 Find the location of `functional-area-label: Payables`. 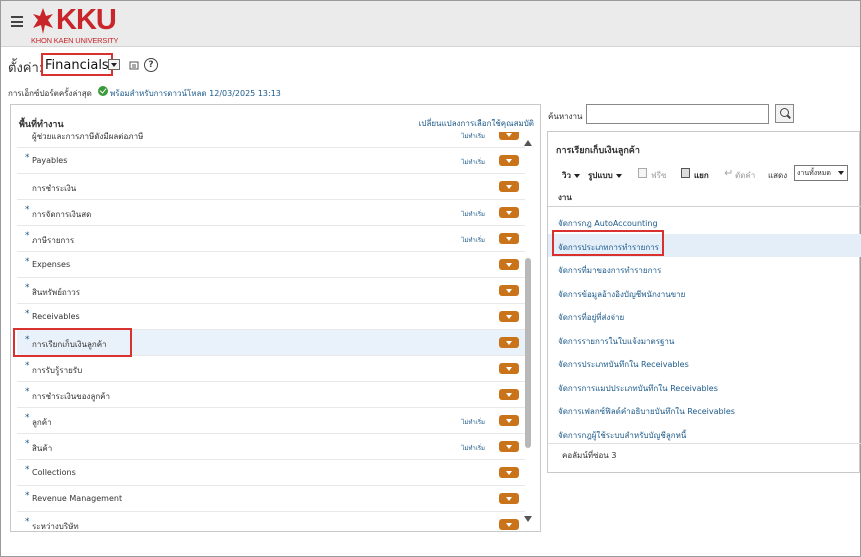

functional-area-label: Payables is located at coordinates (50, 160).